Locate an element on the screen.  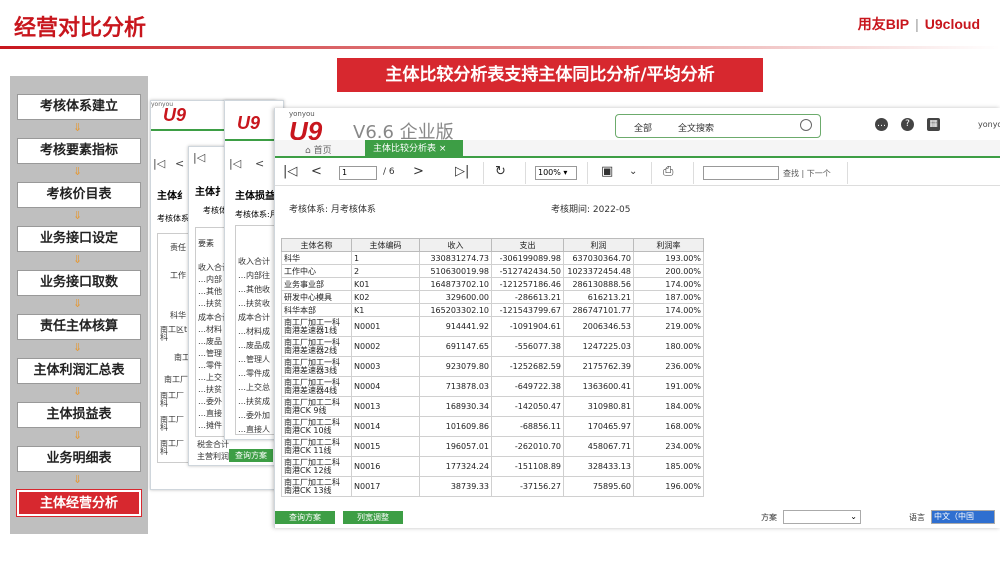
col-header-expense: 支出 is located at coordinates (527, 245).